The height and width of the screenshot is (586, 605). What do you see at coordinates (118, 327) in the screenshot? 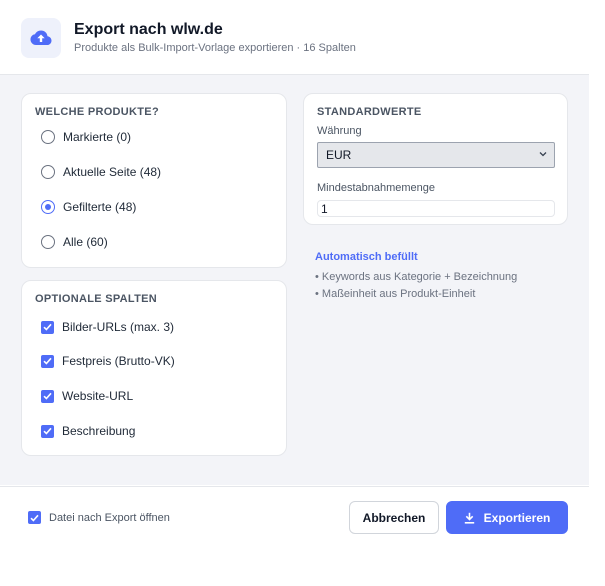
I see `column-option-label: Bilder-URLs (max. 3)` at bounding box center [118, 327].